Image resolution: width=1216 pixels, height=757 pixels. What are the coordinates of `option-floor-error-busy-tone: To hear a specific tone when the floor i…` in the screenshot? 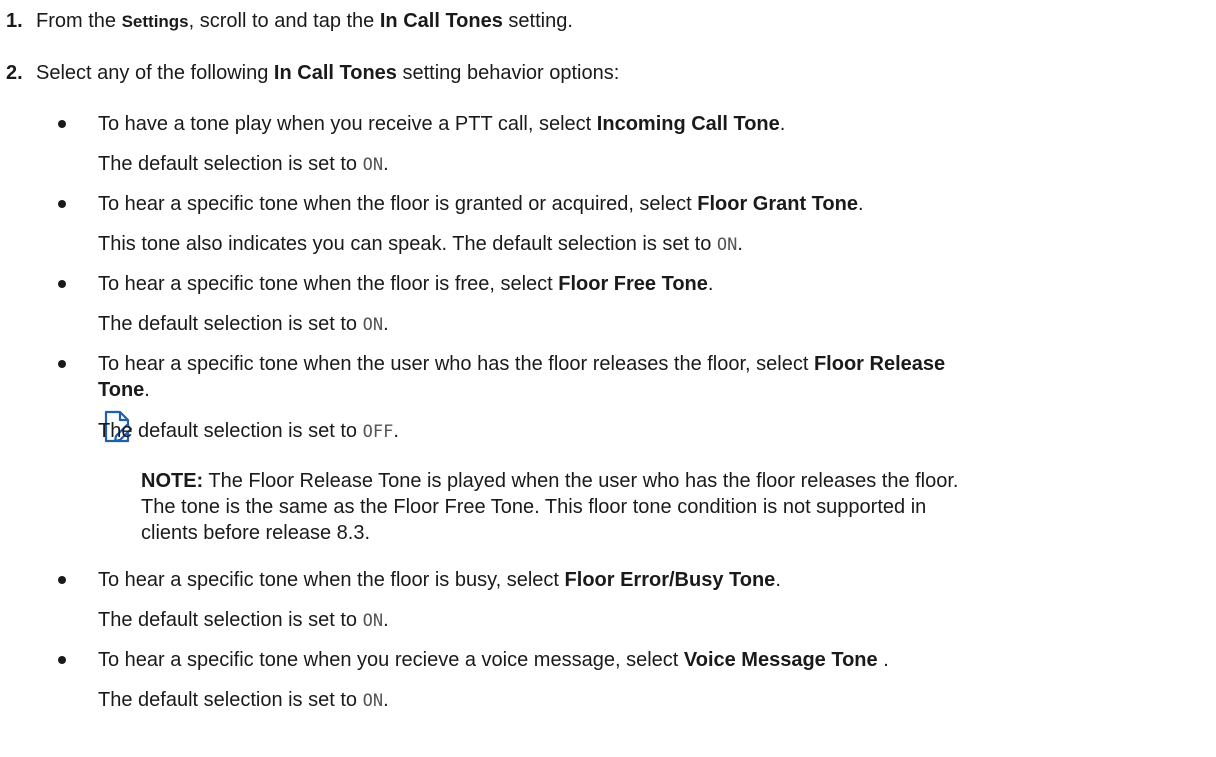 It's located at (439, 580).